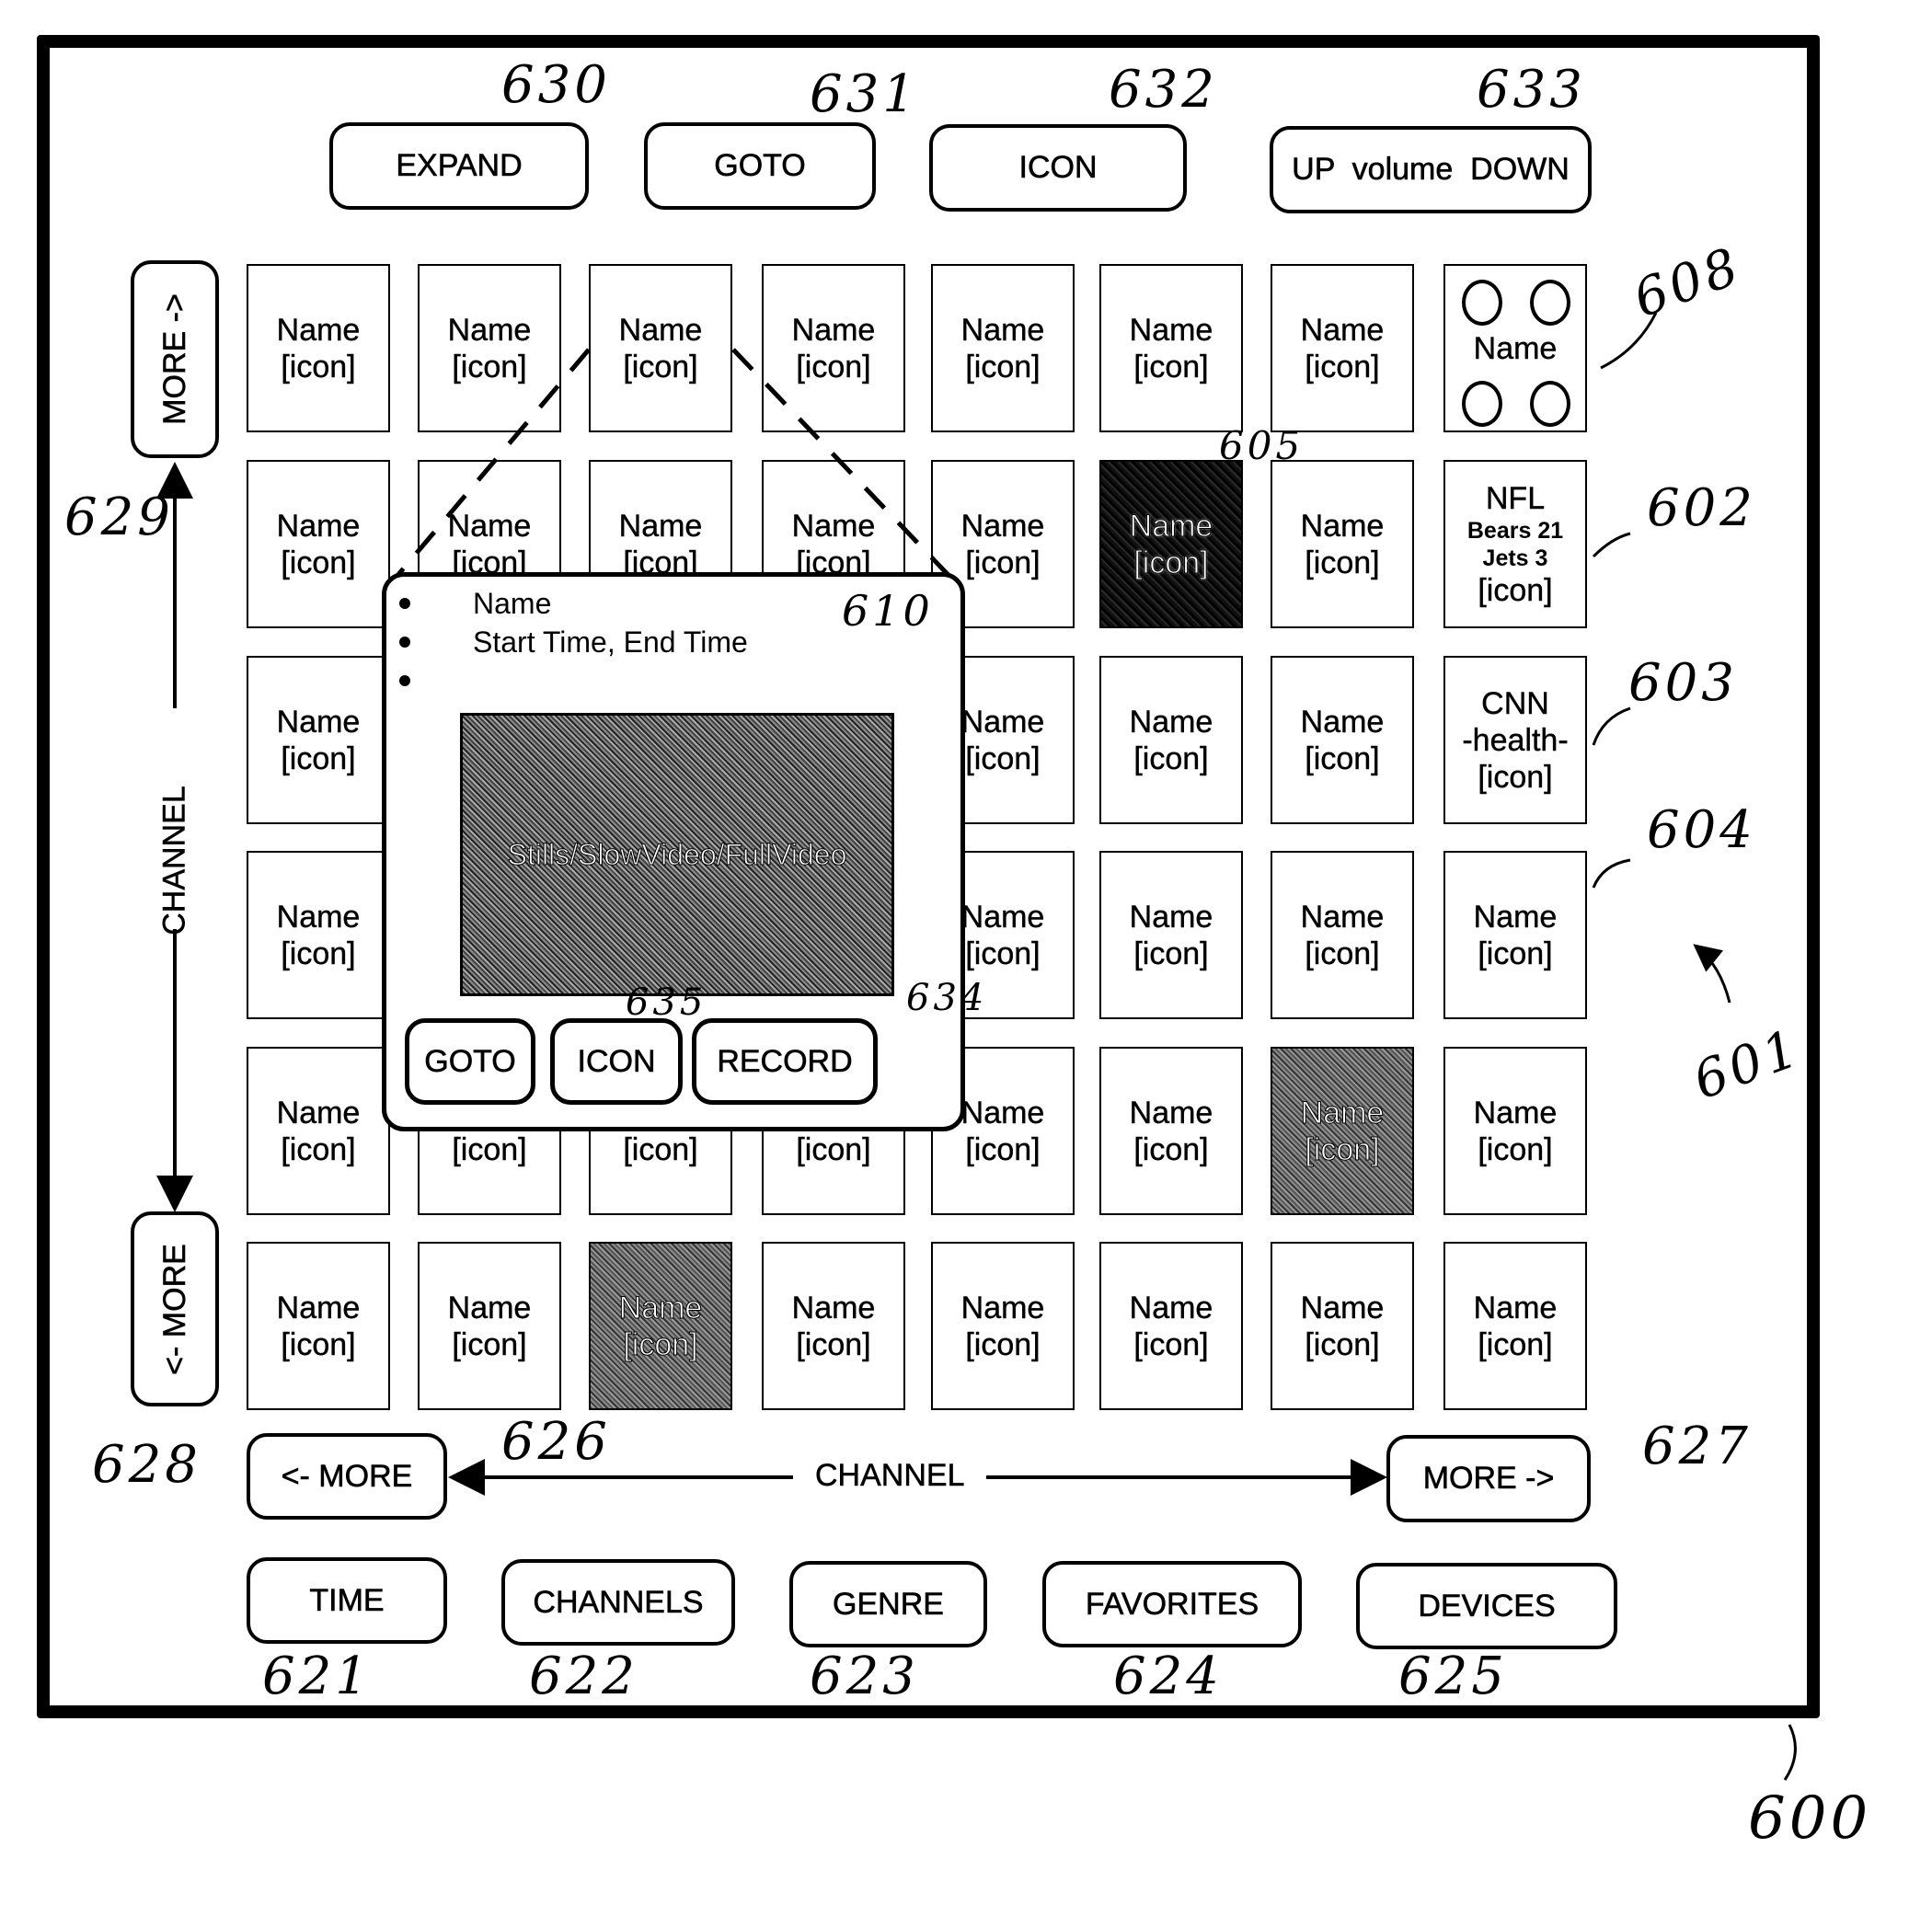  I want to click on tab-label: DEVICES, so click(1487, 1606).